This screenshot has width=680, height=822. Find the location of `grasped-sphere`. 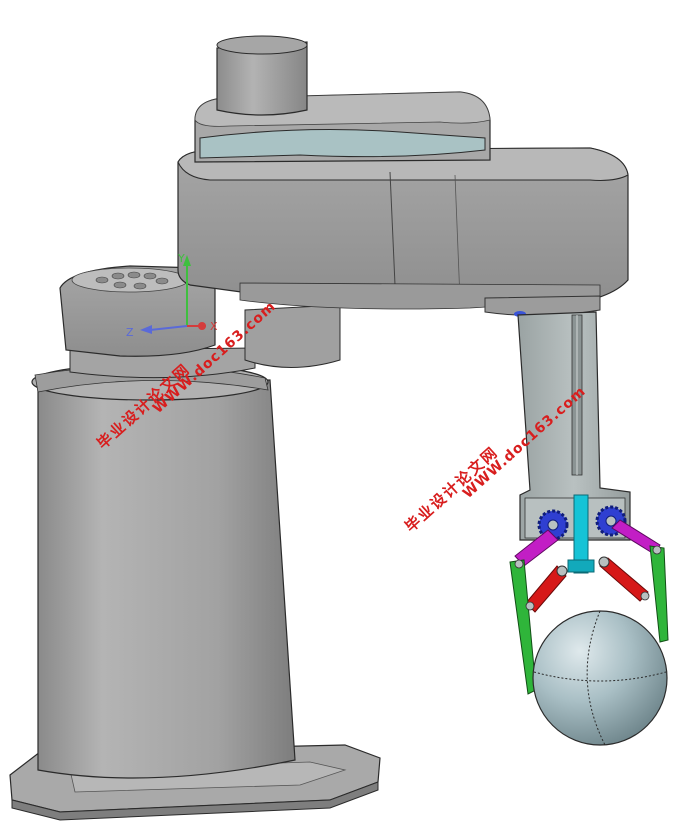

grasped-sphere is located at coordinates (600, 678).